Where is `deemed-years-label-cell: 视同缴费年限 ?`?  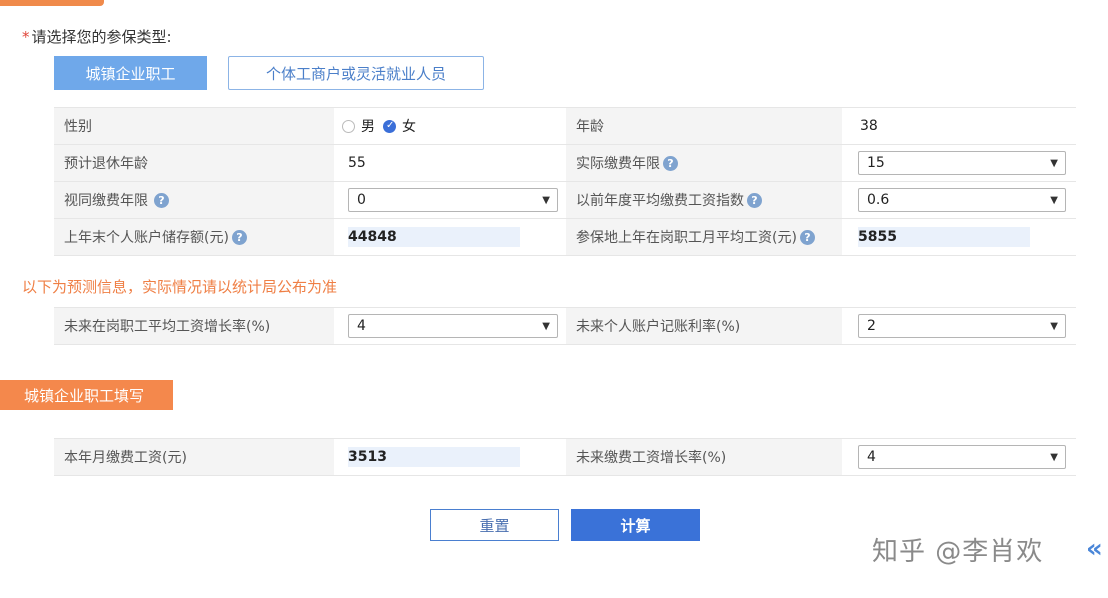
deemed-years-label-cell: 视同缴费年限 ? is located at coordinates (194, 200).